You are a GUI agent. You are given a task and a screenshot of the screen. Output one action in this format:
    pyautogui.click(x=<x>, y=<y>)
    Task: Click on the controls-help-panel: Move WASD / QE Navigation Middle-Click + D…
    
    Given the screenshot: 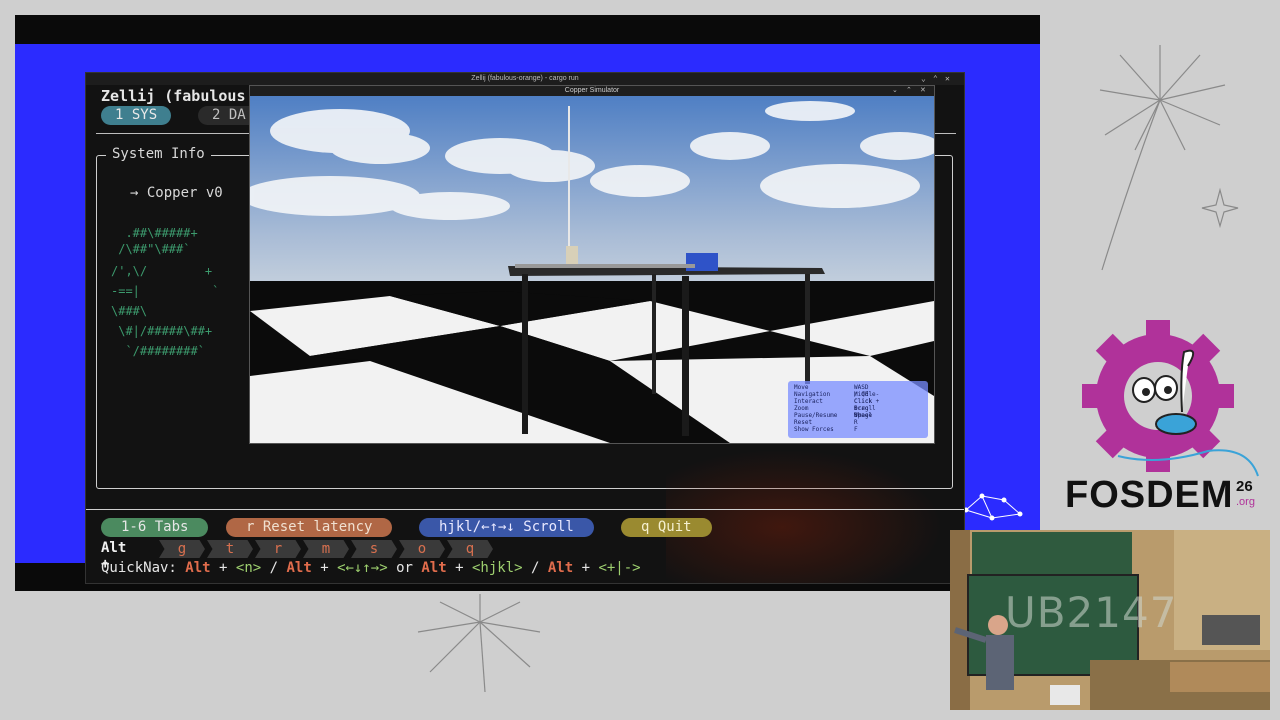 What is the action you would take?
    pyautogui.click(x=858, y=409)
    